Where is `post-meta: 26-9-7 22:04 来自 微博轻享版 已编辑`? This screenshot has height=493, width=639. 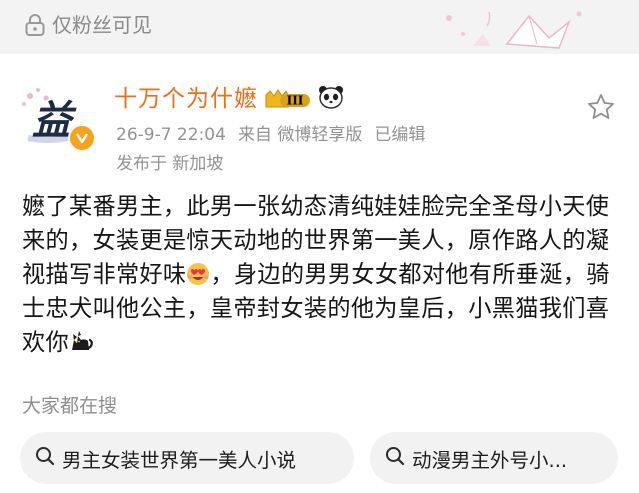
post-meta: 26-9-7 22:04 来自 微博轻享版 已编辑 is located at coordinates (270, 135).